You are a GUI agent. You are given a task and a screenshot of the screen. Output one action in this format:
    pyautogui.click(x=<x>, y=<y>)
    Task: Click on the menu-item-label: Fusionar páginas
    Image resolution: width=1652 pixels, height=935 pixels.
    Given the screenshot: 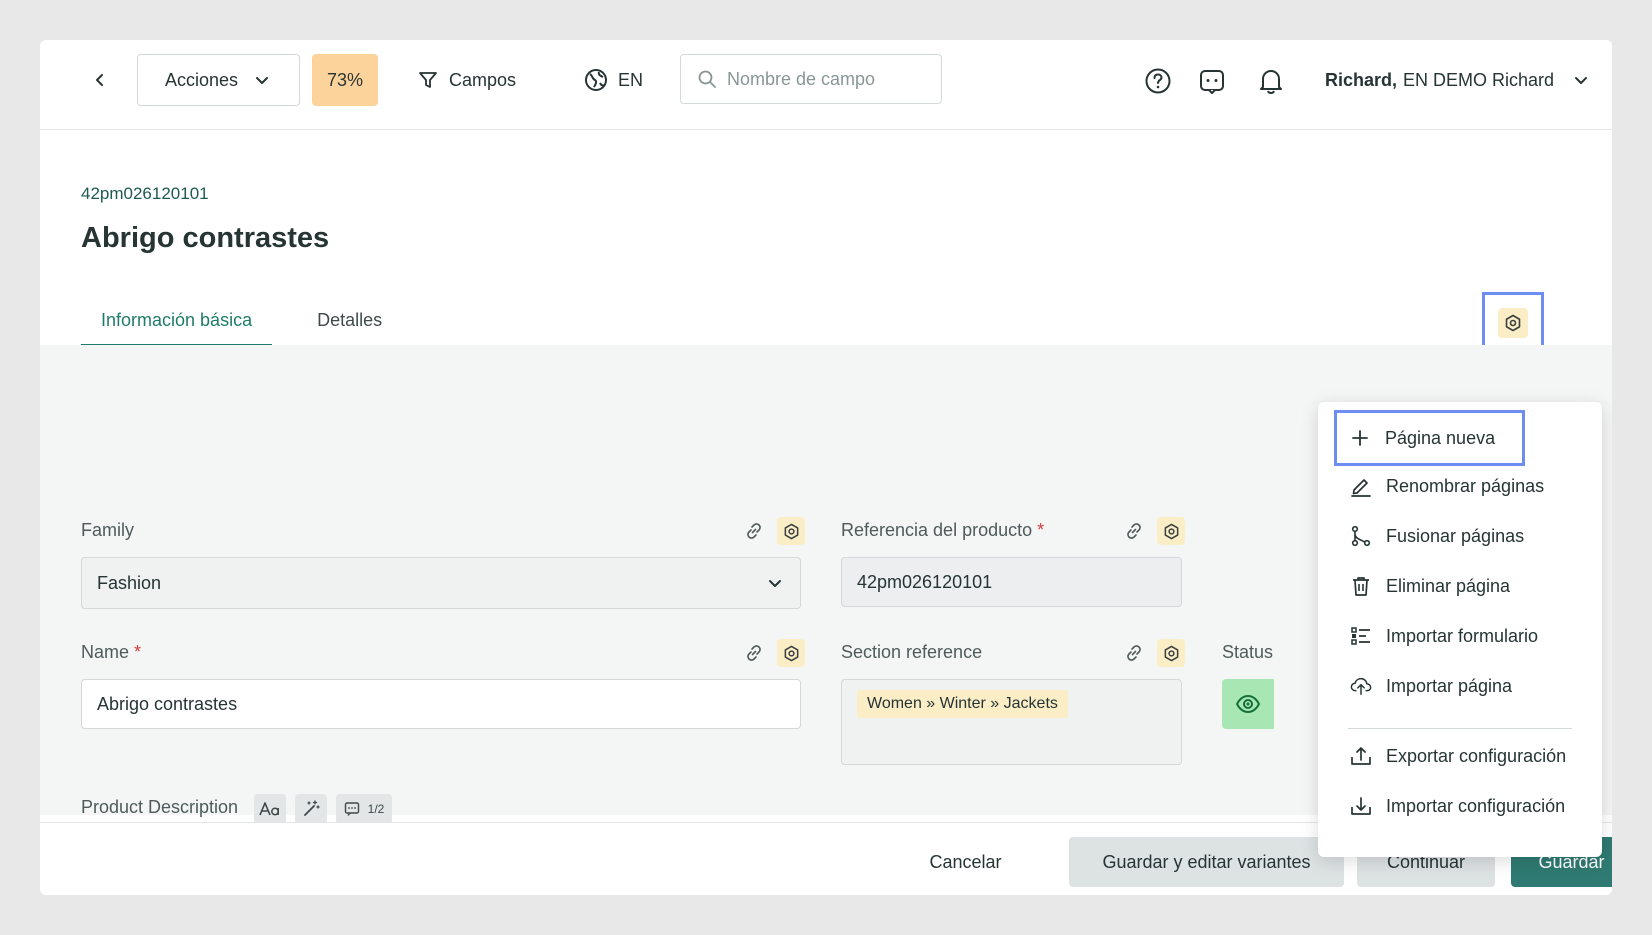 What is the action you would take?
    pyautogui.click(x=1455, y=535)
    